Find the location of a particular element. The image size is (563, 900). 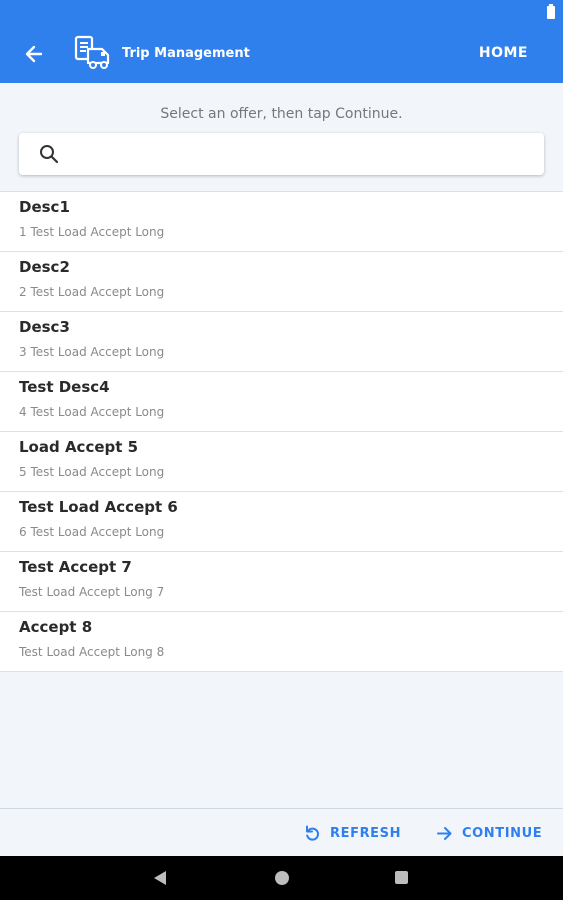

list-item: Desc3 3 Test Load Accept Long is located at coordinates (281, 342).